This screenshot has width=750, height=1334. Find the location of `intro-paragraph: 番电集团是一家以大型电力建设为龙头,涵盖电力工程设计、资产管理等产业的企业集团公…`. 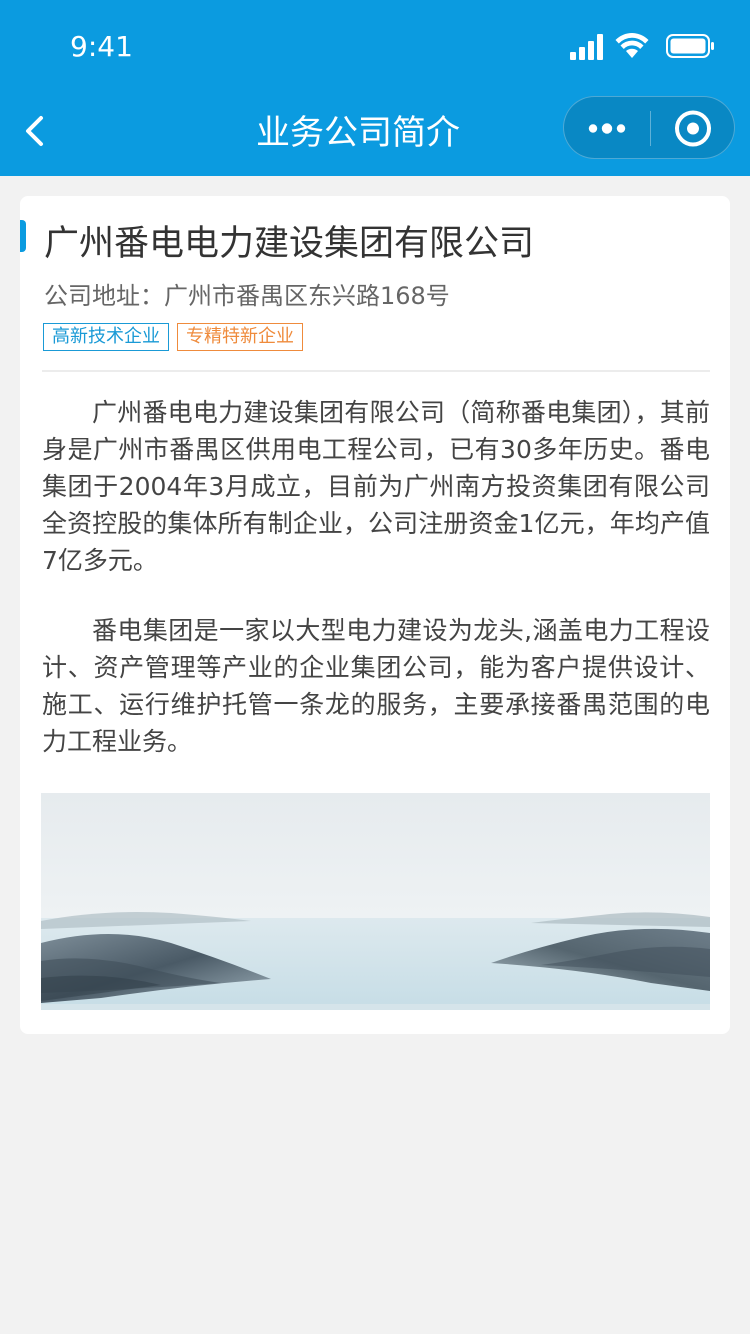

intro-paragraph: 番电集团是一家以大型电力建设为龙头,涵盖电力工程设计、资产管理等产业的企业集团公… is located at coordinates (376, 686).